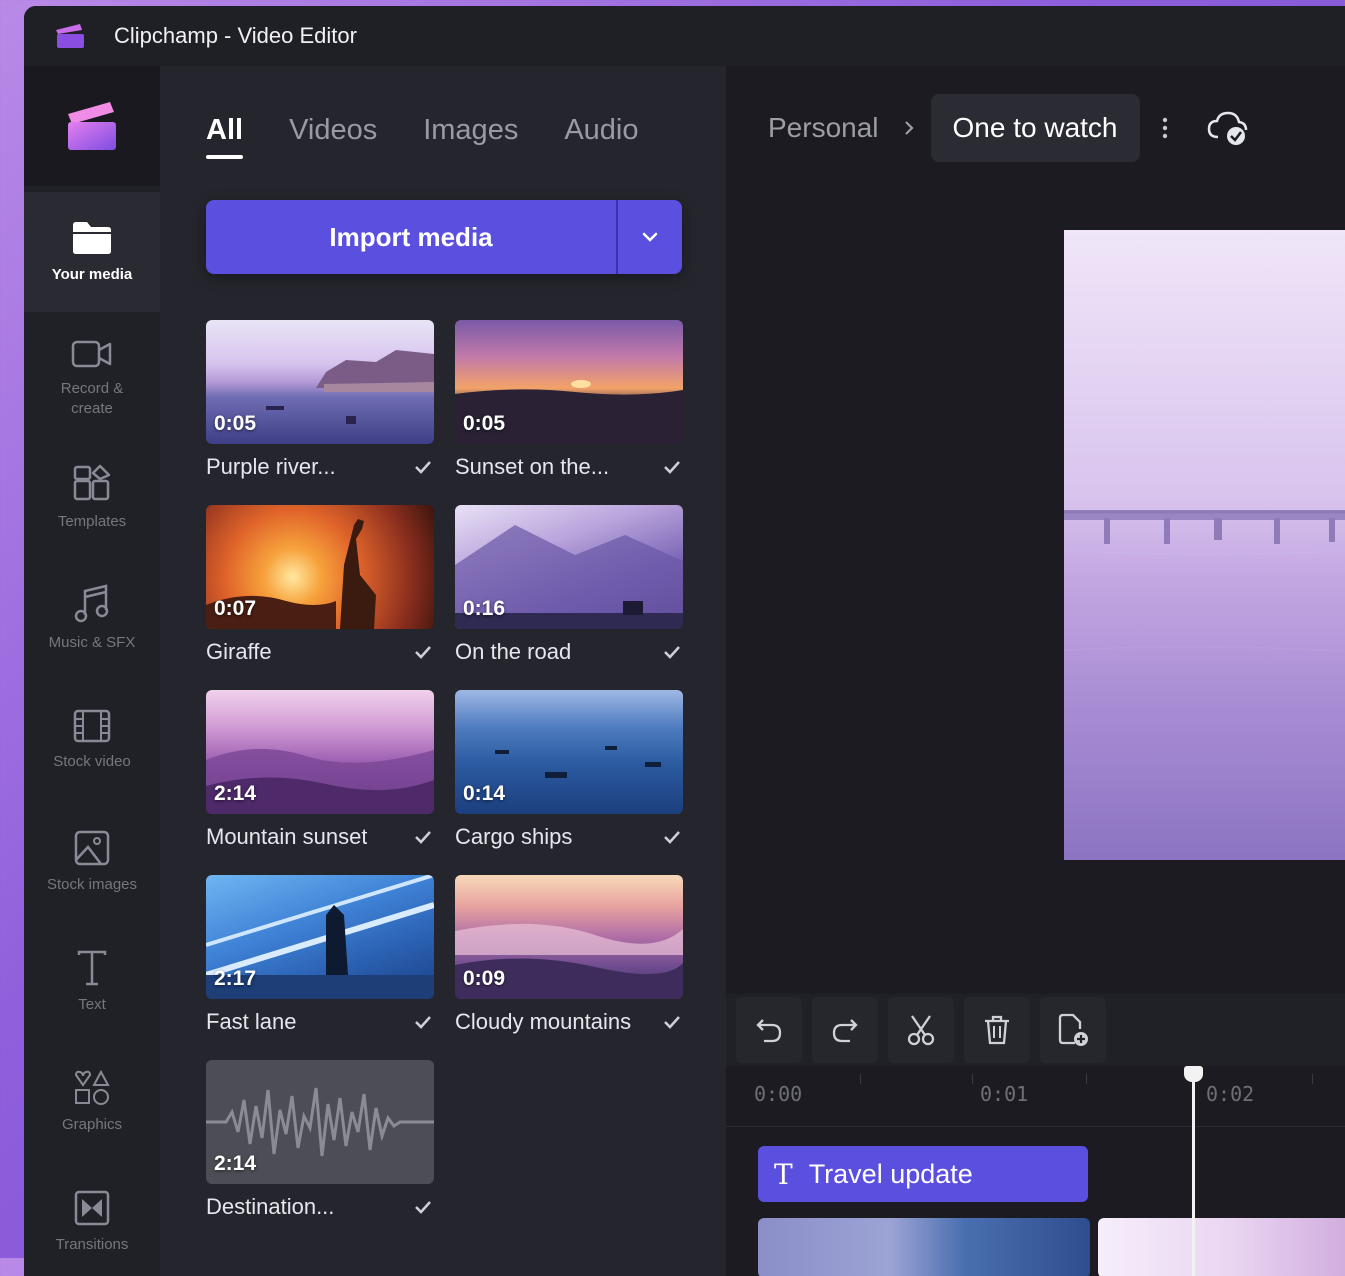  What do you see at coordinates (1228, 128) in the screenshot?
I see `cloud-saved-icon` at bounding box center [1228, 128].